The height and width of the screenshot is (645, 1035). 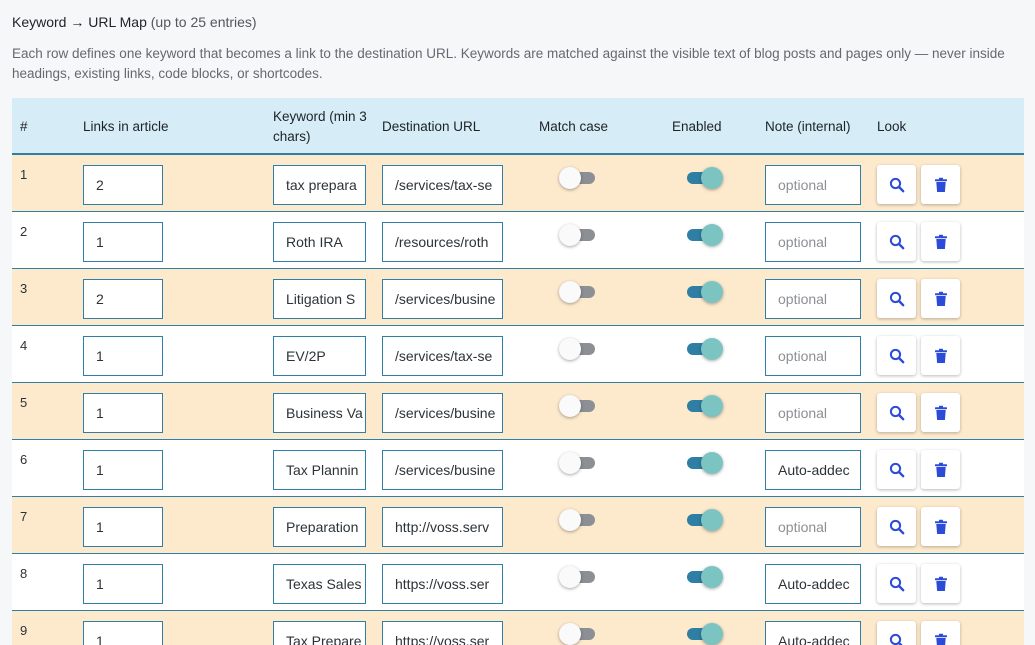 What do you see at coordinates (442, 242) in the screenshot?
I see `destination-url-input: /resources/roth` at bounding box center [442, 242].